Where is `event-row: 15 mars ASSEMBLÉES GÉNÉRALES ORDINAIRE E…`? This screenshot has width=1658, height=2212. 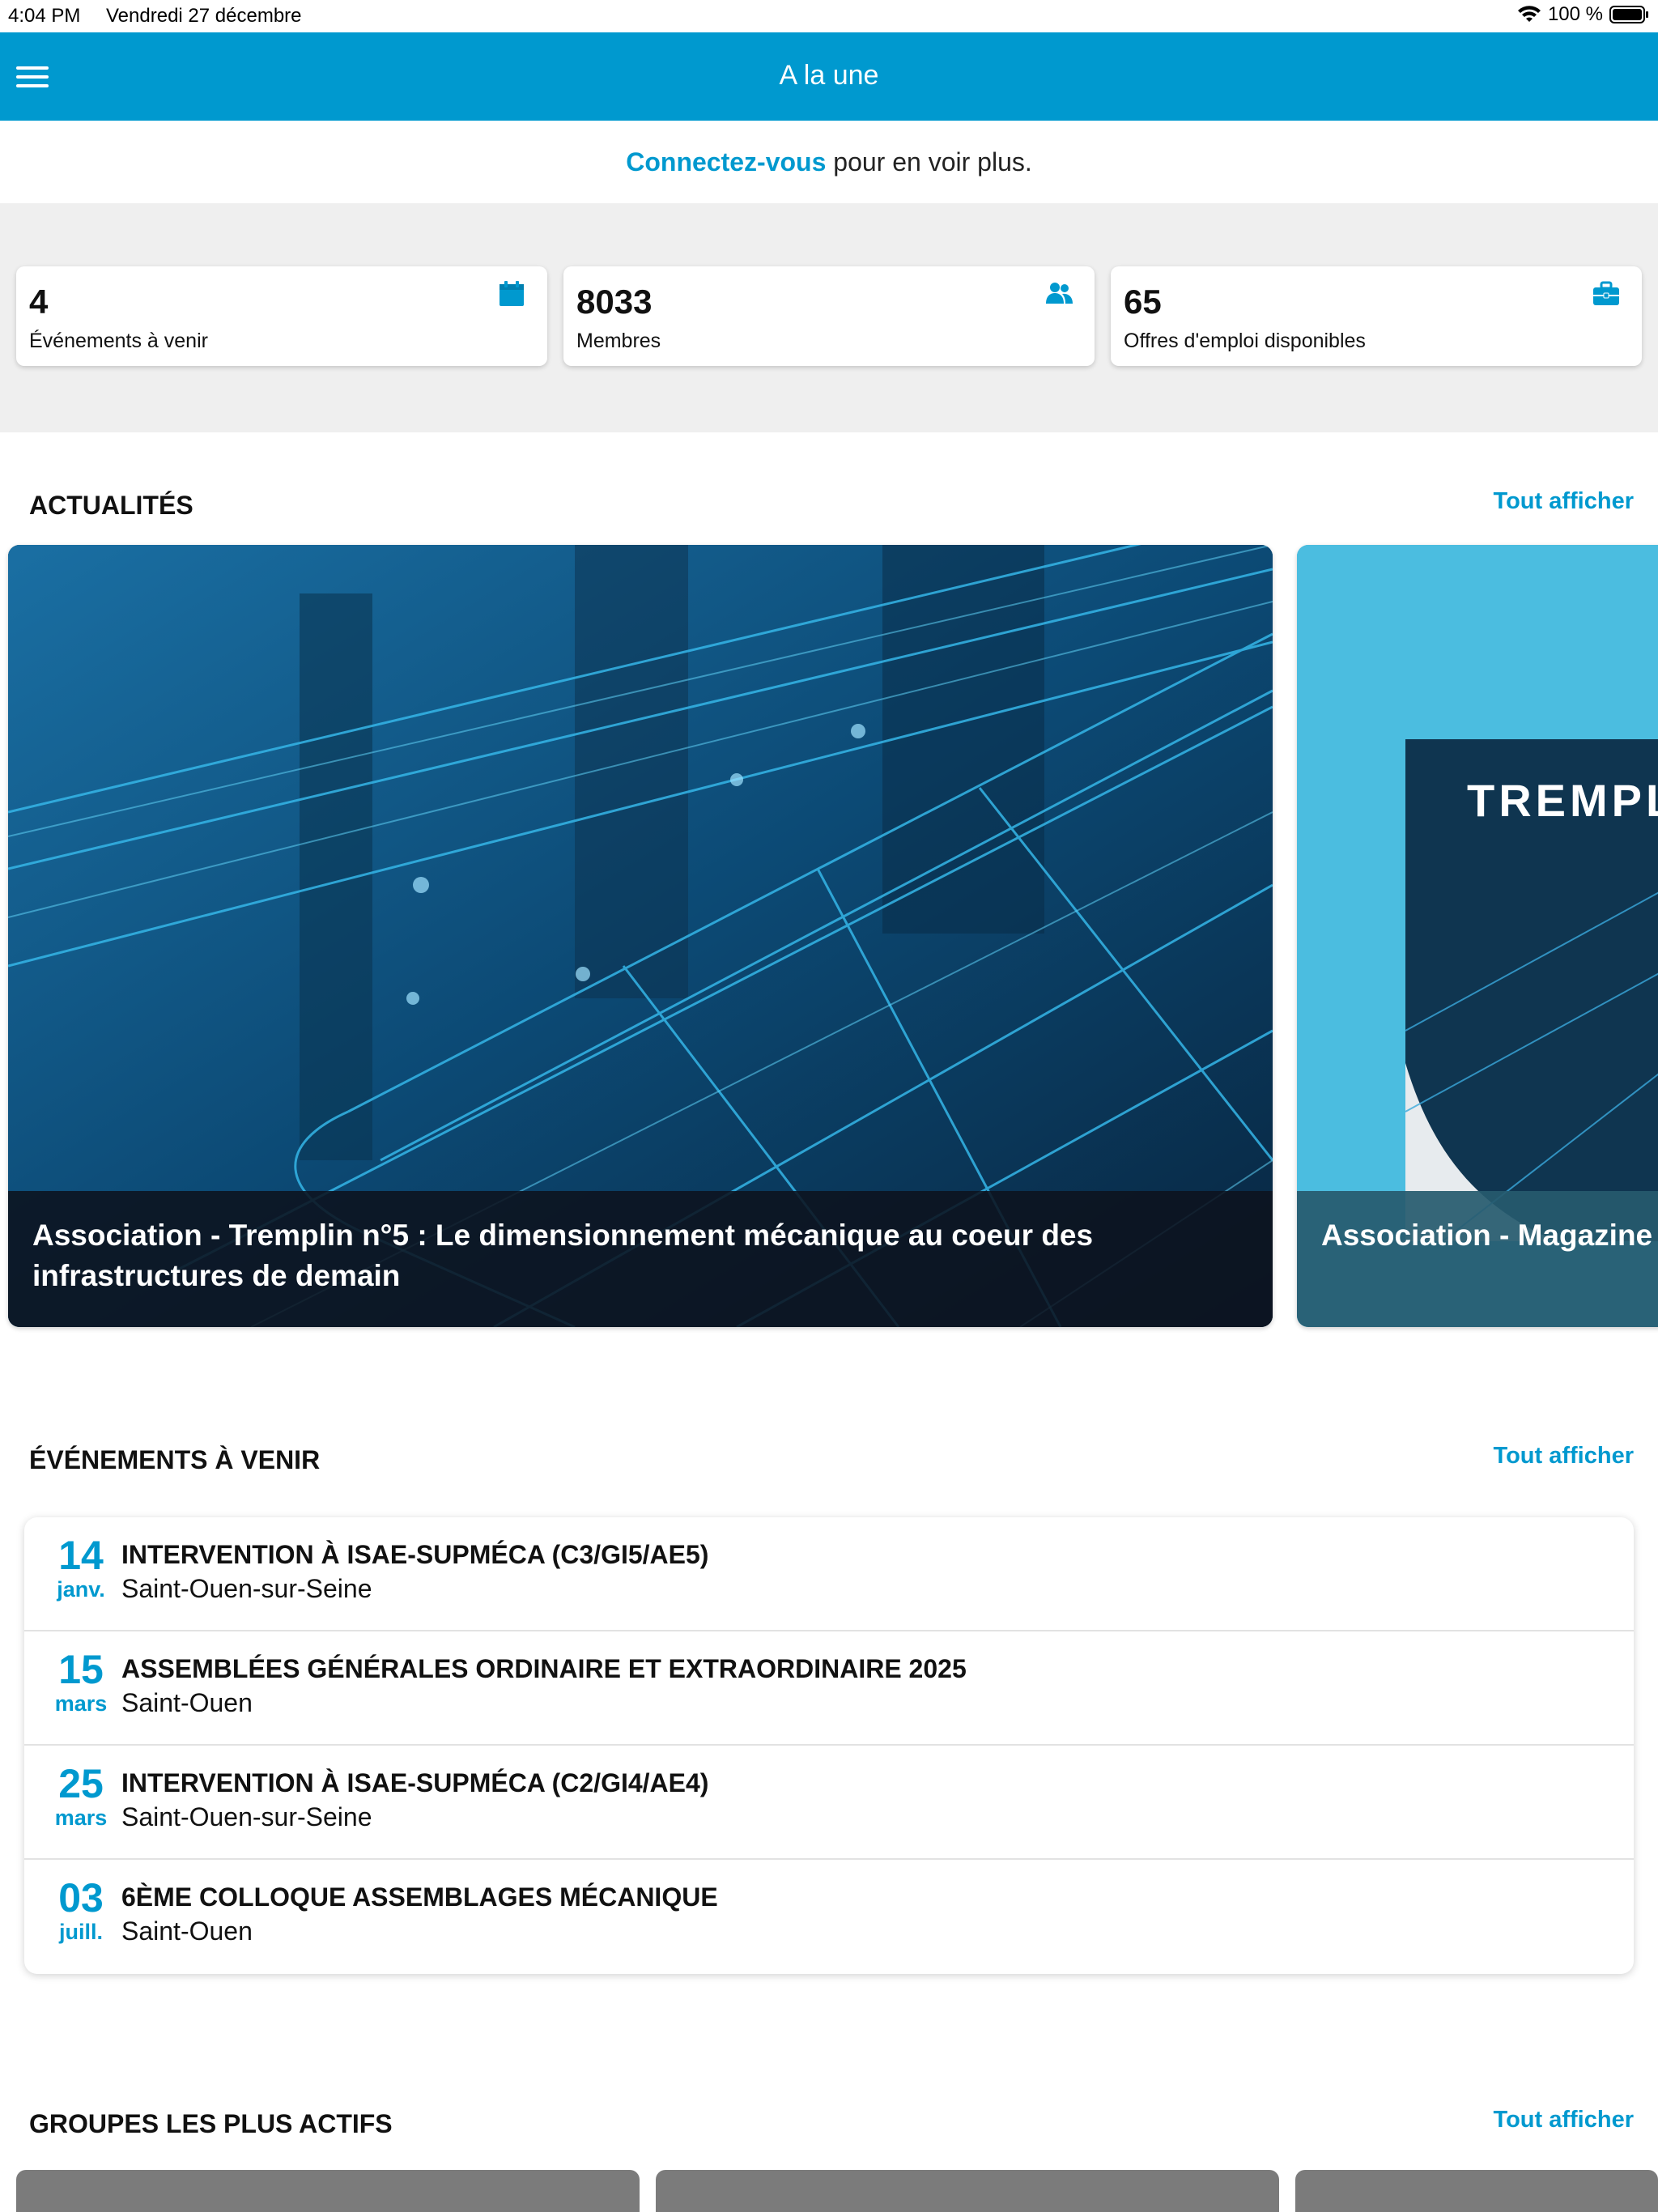 event-row: 15 mars ASSEMBLÉES GÉNÉRALES ORDINAIRE E… is located at coordinates (829, 1689).